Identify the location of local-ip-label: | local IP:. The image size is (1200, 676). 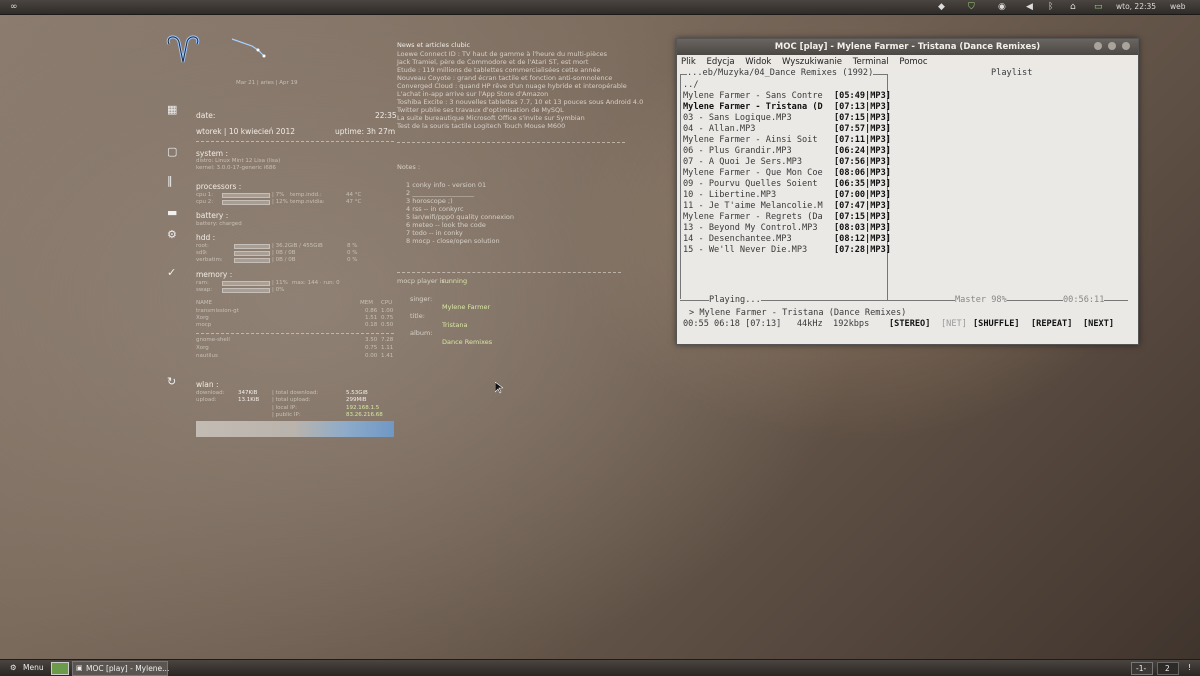
(284, 408).